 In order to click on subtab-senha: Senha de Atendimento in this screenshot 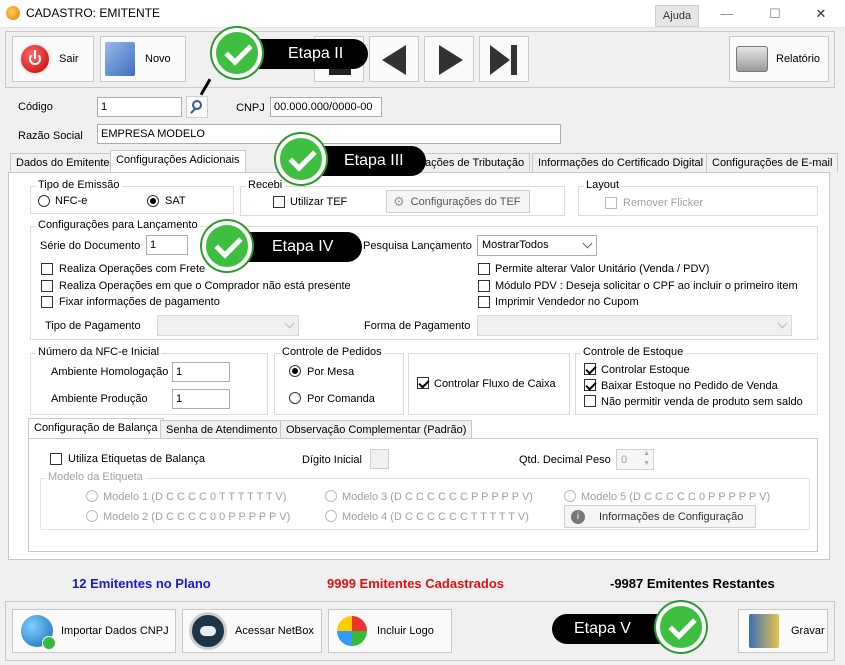, I will do `click(222, 429)`.